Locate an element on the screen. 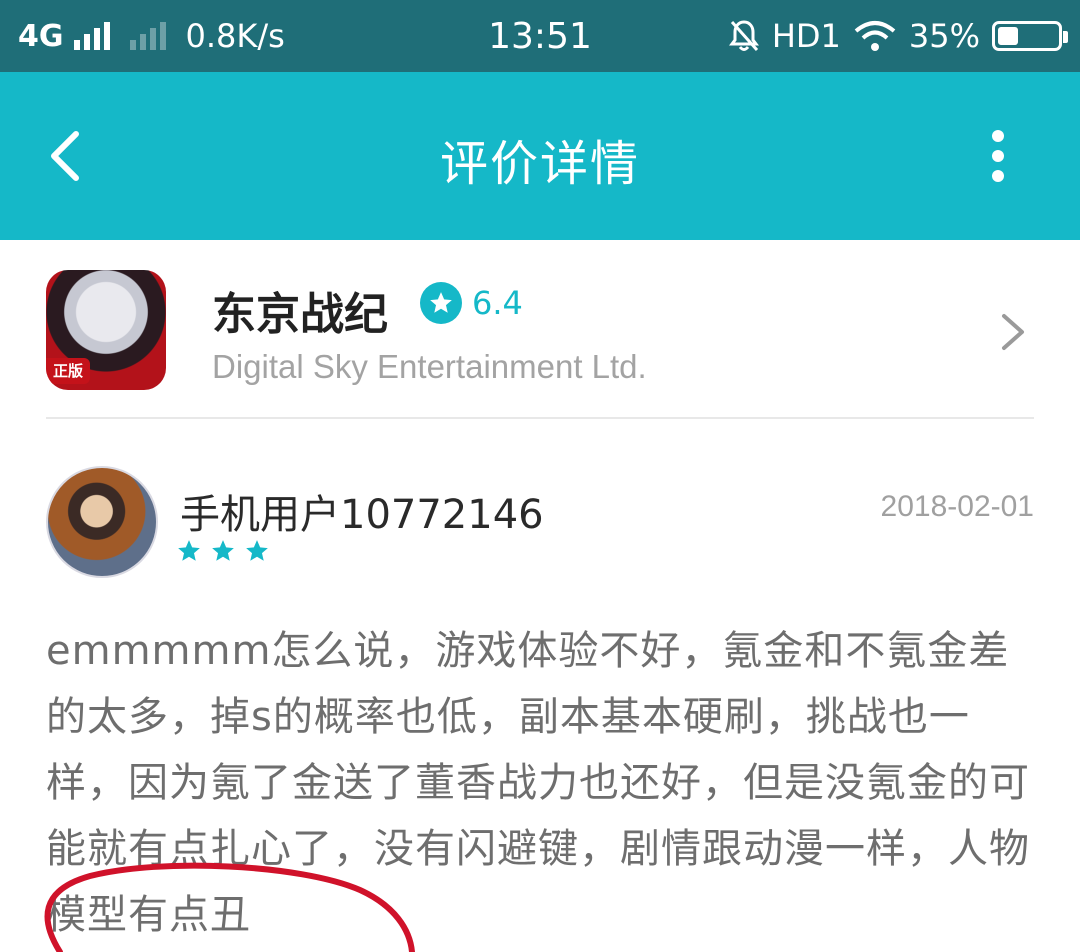 This screenshot has height=952, width=1080. chevron-right-icon is located at coordinates (1013, 332).